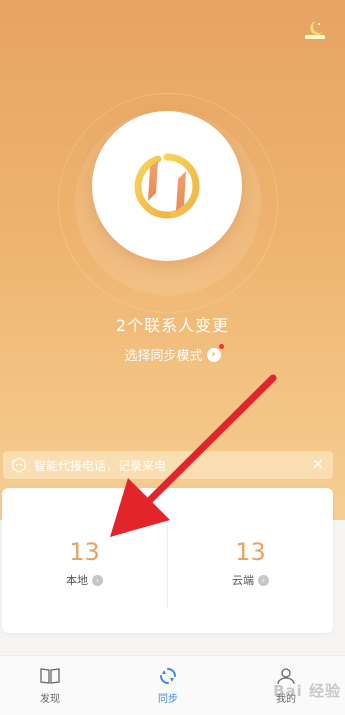 The width and height of the screenshot is (345, 715). Describe the element at coordinates (221, 346) in the screenshot. I see `new-badge-dot` at that location.